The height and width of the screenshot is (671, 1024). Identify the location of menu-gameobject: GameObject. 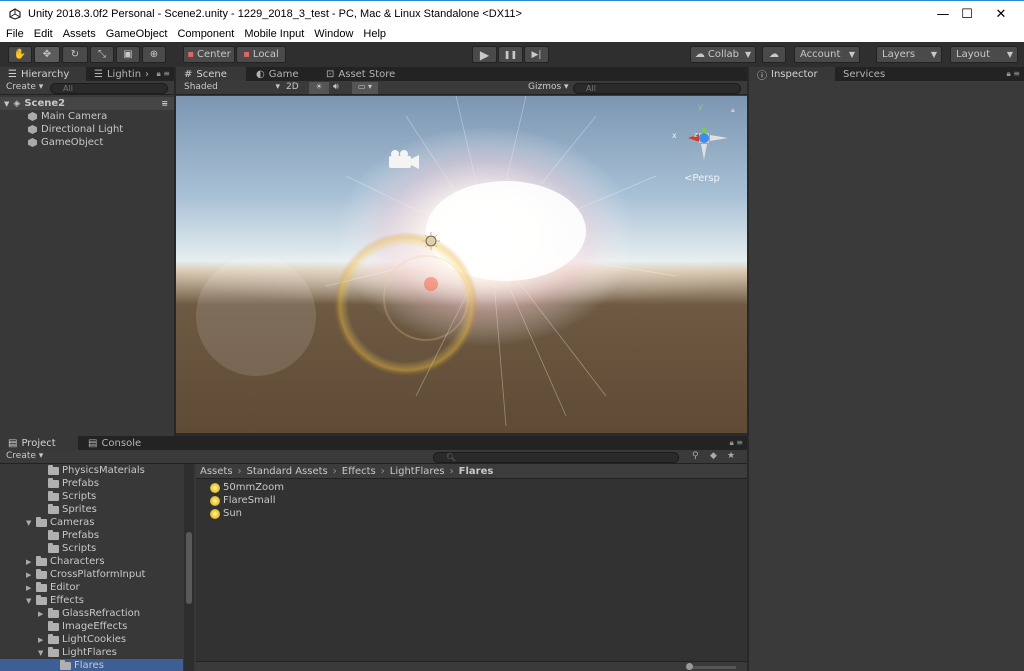
(136, 34).